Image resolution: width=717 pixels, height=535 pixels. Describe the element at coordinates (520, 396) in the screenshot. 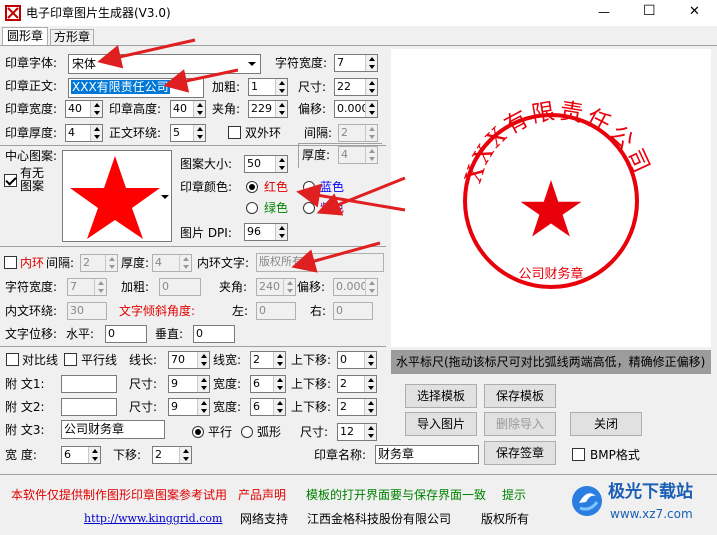

I see `save-template-button: 保存模板` at that location.